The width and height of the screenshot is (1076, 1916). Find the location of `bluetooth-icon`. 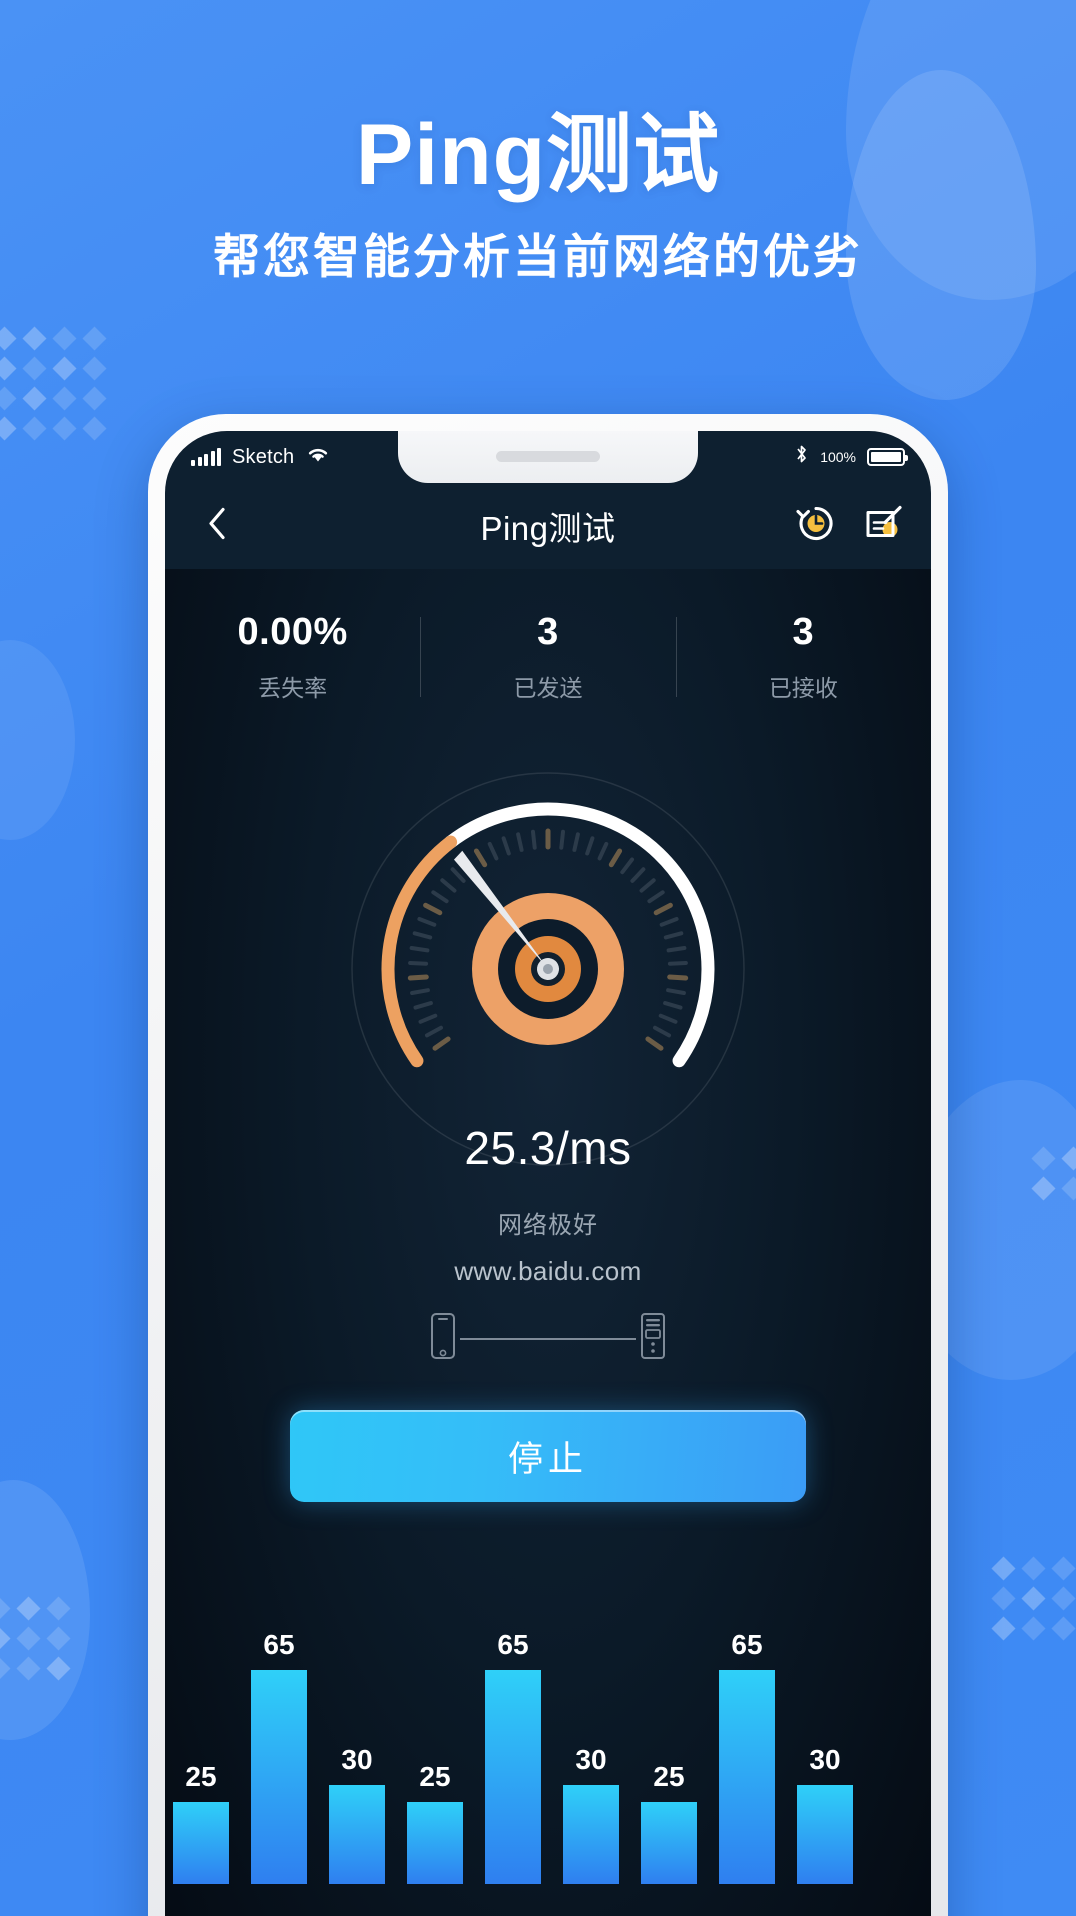

bluetooth-icon is located at coordinates (801, 457).